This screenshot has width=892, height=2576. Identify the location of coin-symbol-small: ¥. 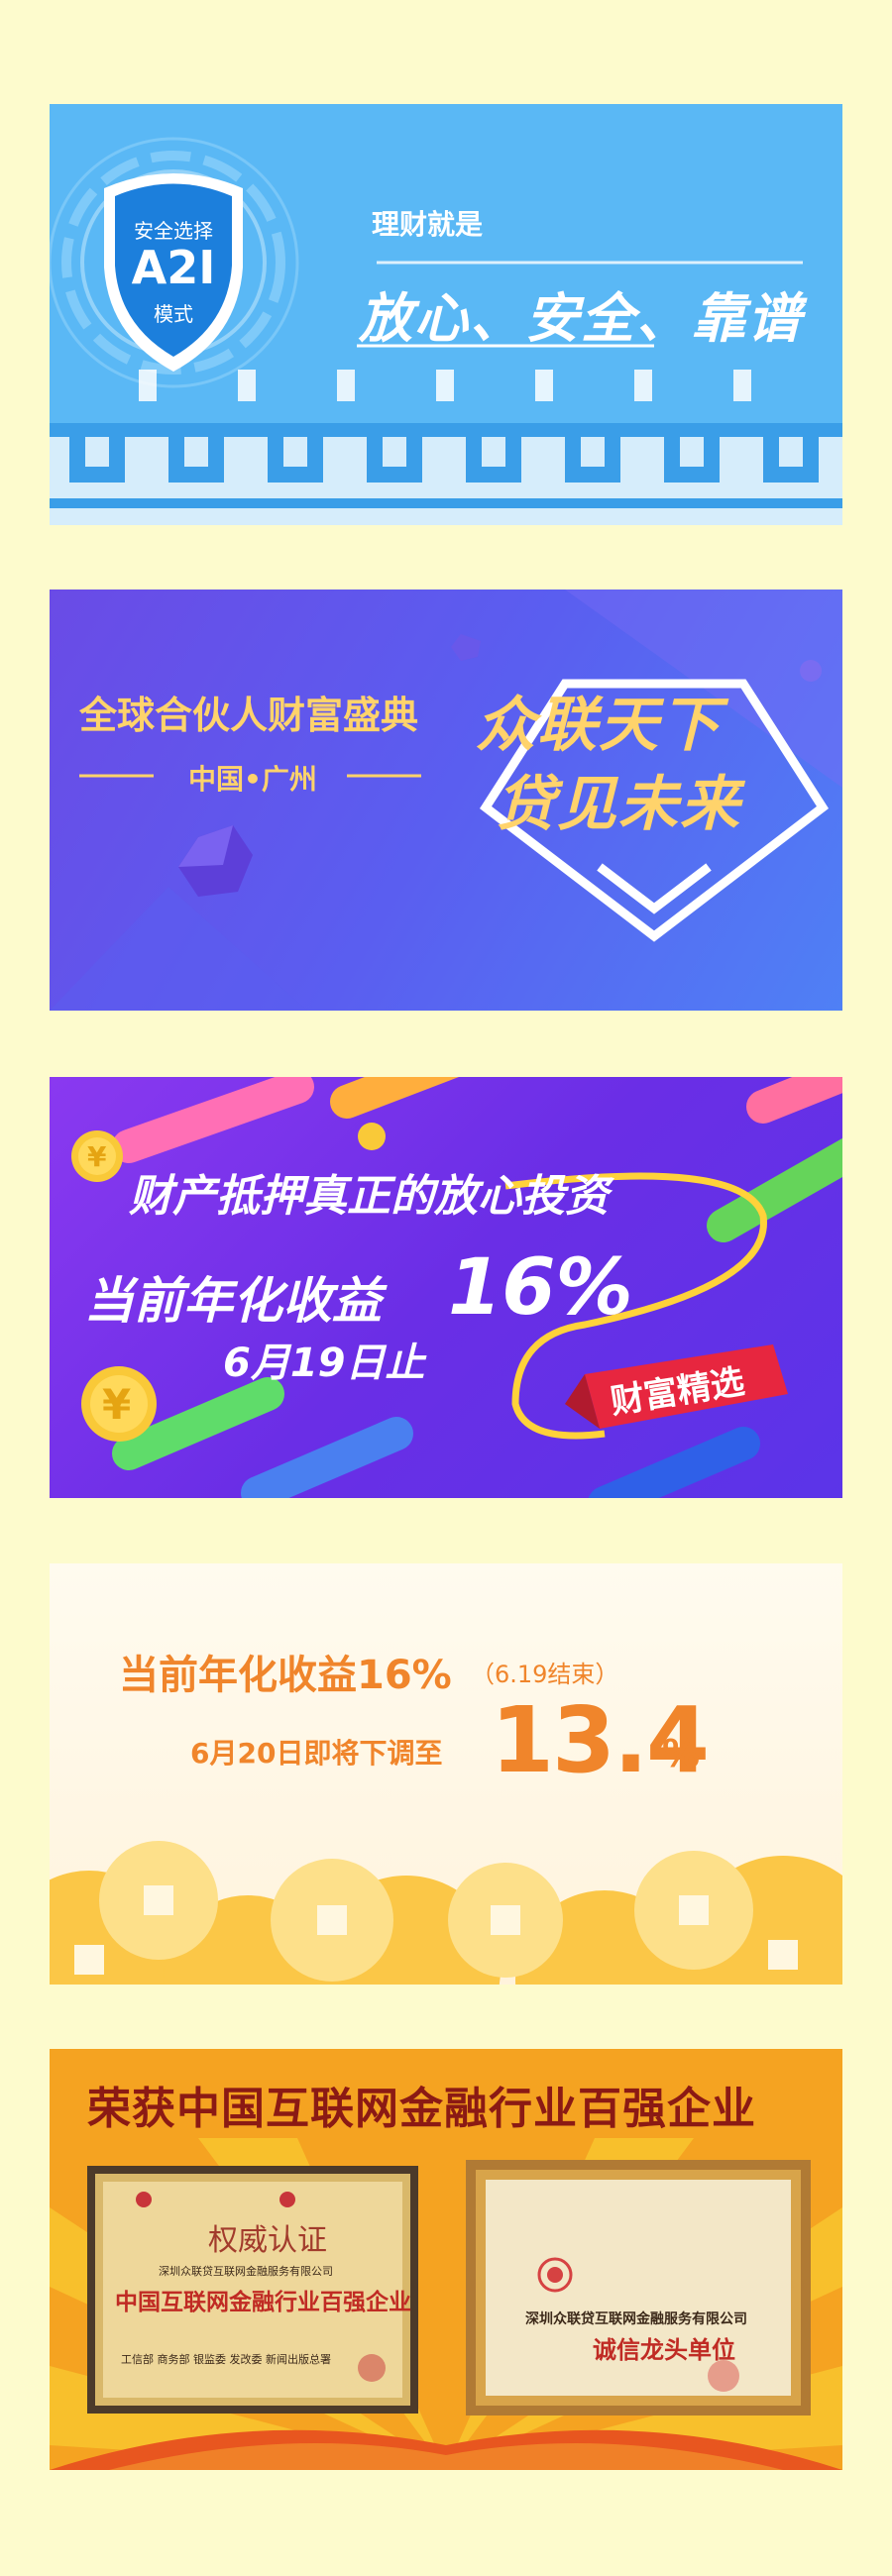
(97, 1156).